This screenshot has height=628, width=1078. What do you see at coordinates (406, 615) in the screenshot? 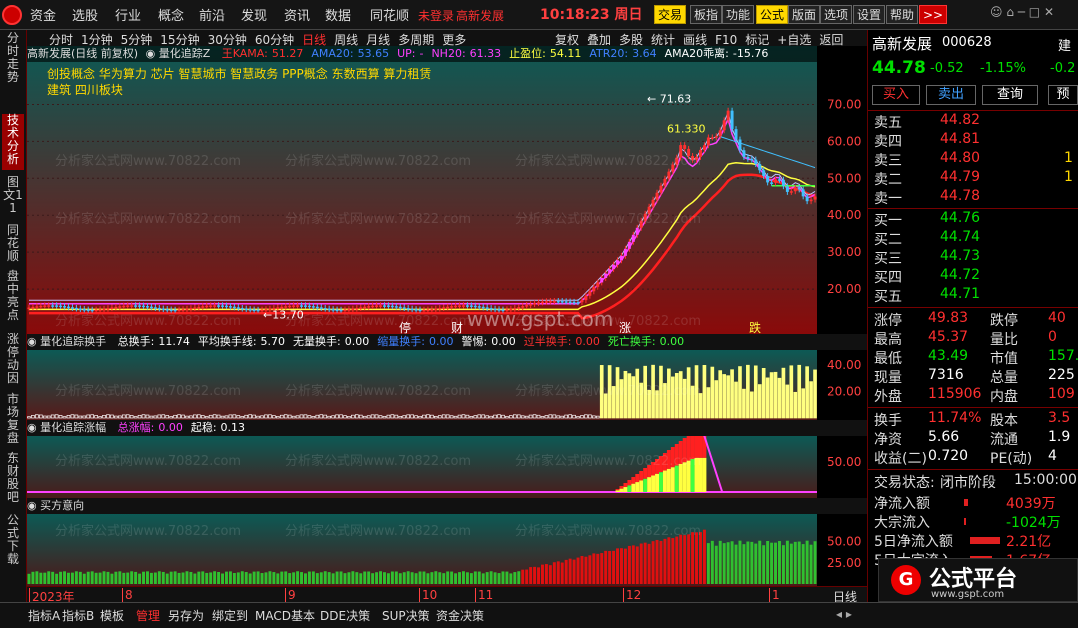
I see `bottom-tab-8: SUP决策` at bounding box center [406, 615].